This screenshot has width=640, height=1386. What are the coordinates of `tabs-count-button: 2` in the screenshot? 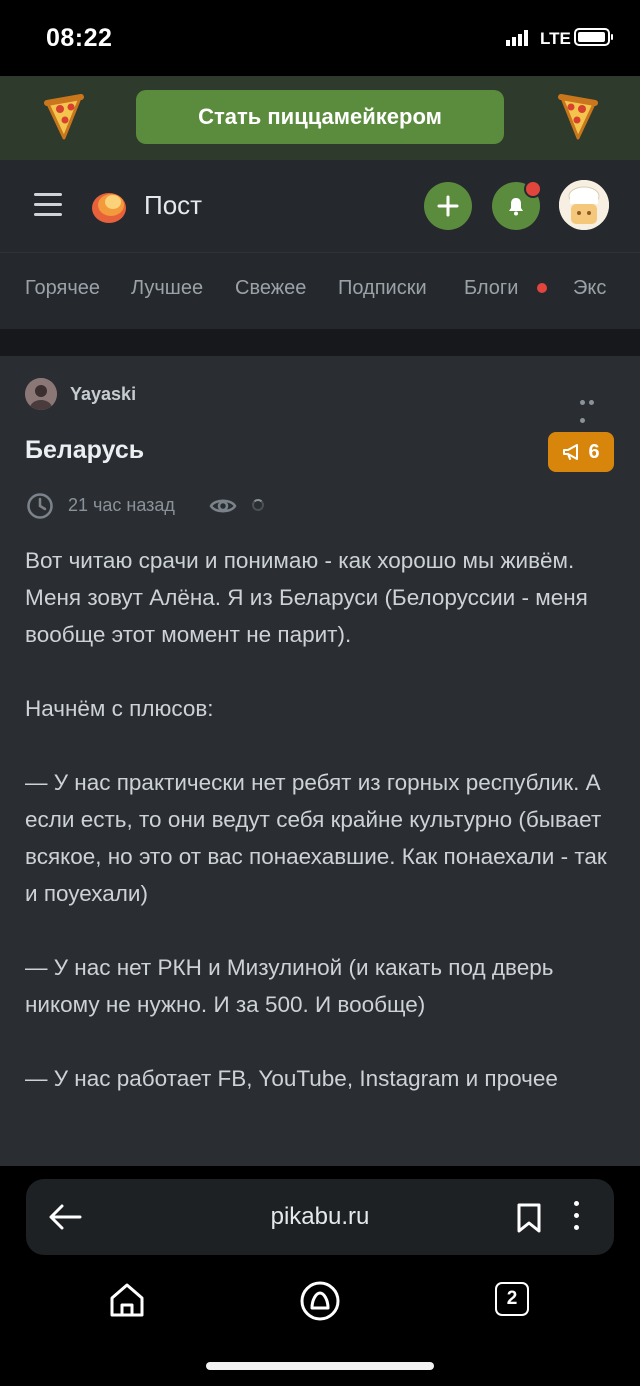 It's located at (512, 1299).